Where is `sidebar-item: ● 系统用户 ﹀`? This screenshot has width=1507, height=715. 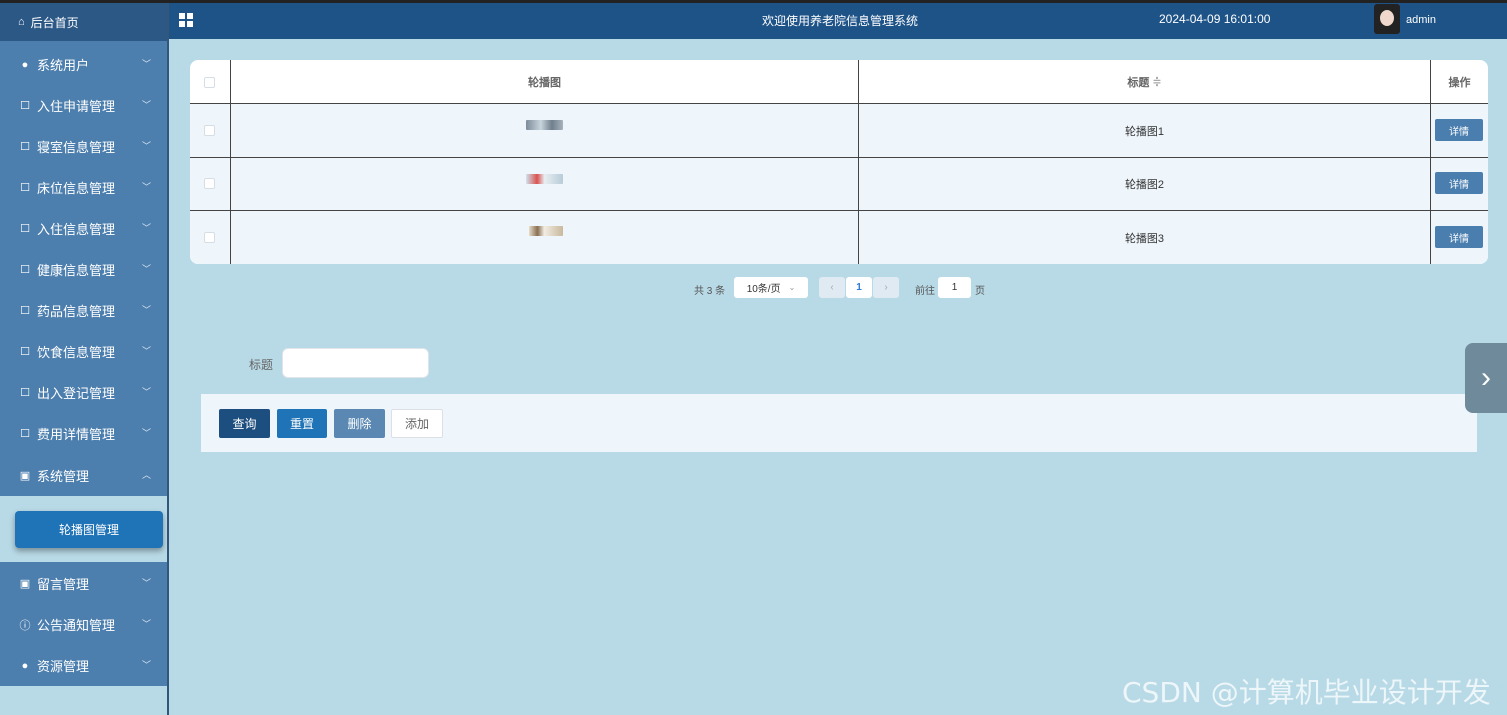 sidebar-item: ● 系统用户 ﹀ is located at coordinates (83, 64).